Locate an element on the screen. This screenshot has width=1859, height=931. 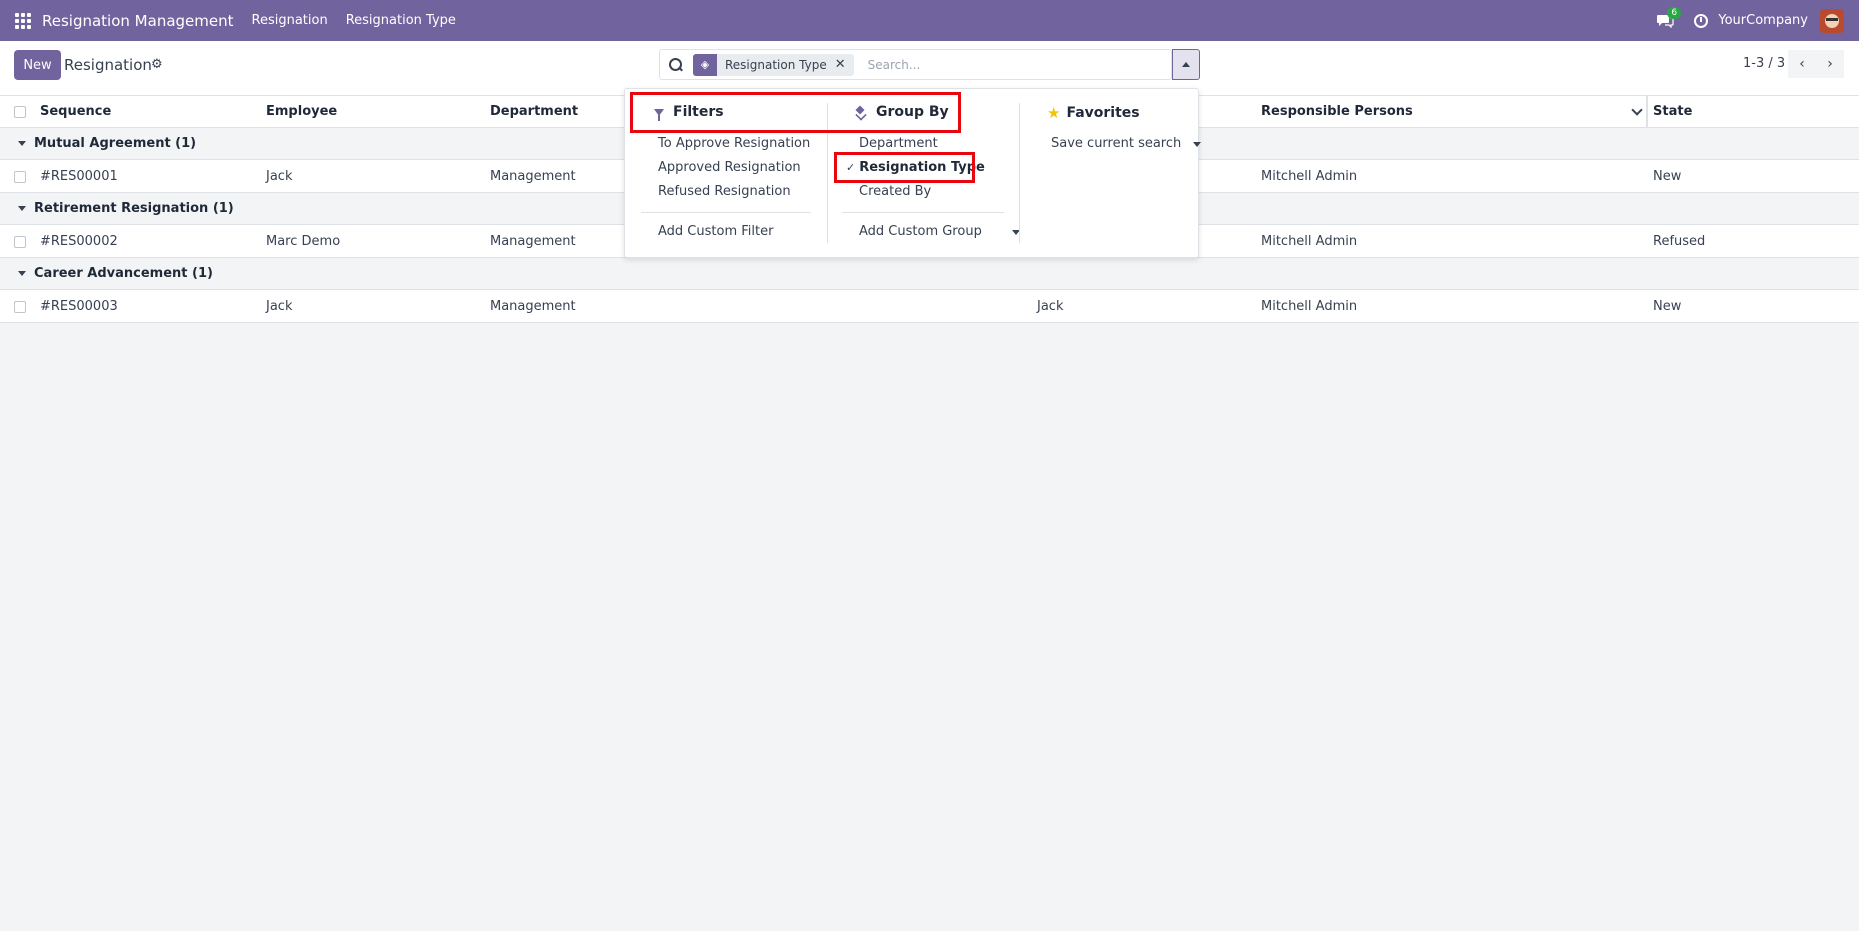
favorites-header: ★ Favorites is located at coordinates (1093, 113).